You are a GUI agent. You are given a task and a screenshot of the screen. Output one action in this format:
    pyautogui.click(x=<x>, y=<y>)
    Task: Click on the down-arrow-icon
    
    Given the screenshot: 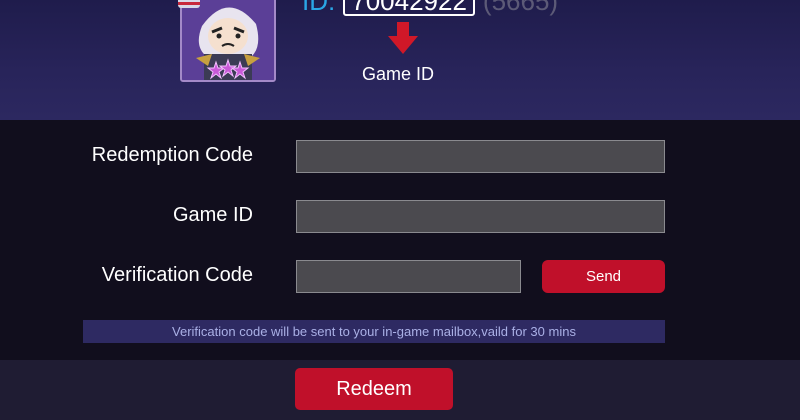 What is the action you would take?
    pyautogui.click(x=403, y=38)
    